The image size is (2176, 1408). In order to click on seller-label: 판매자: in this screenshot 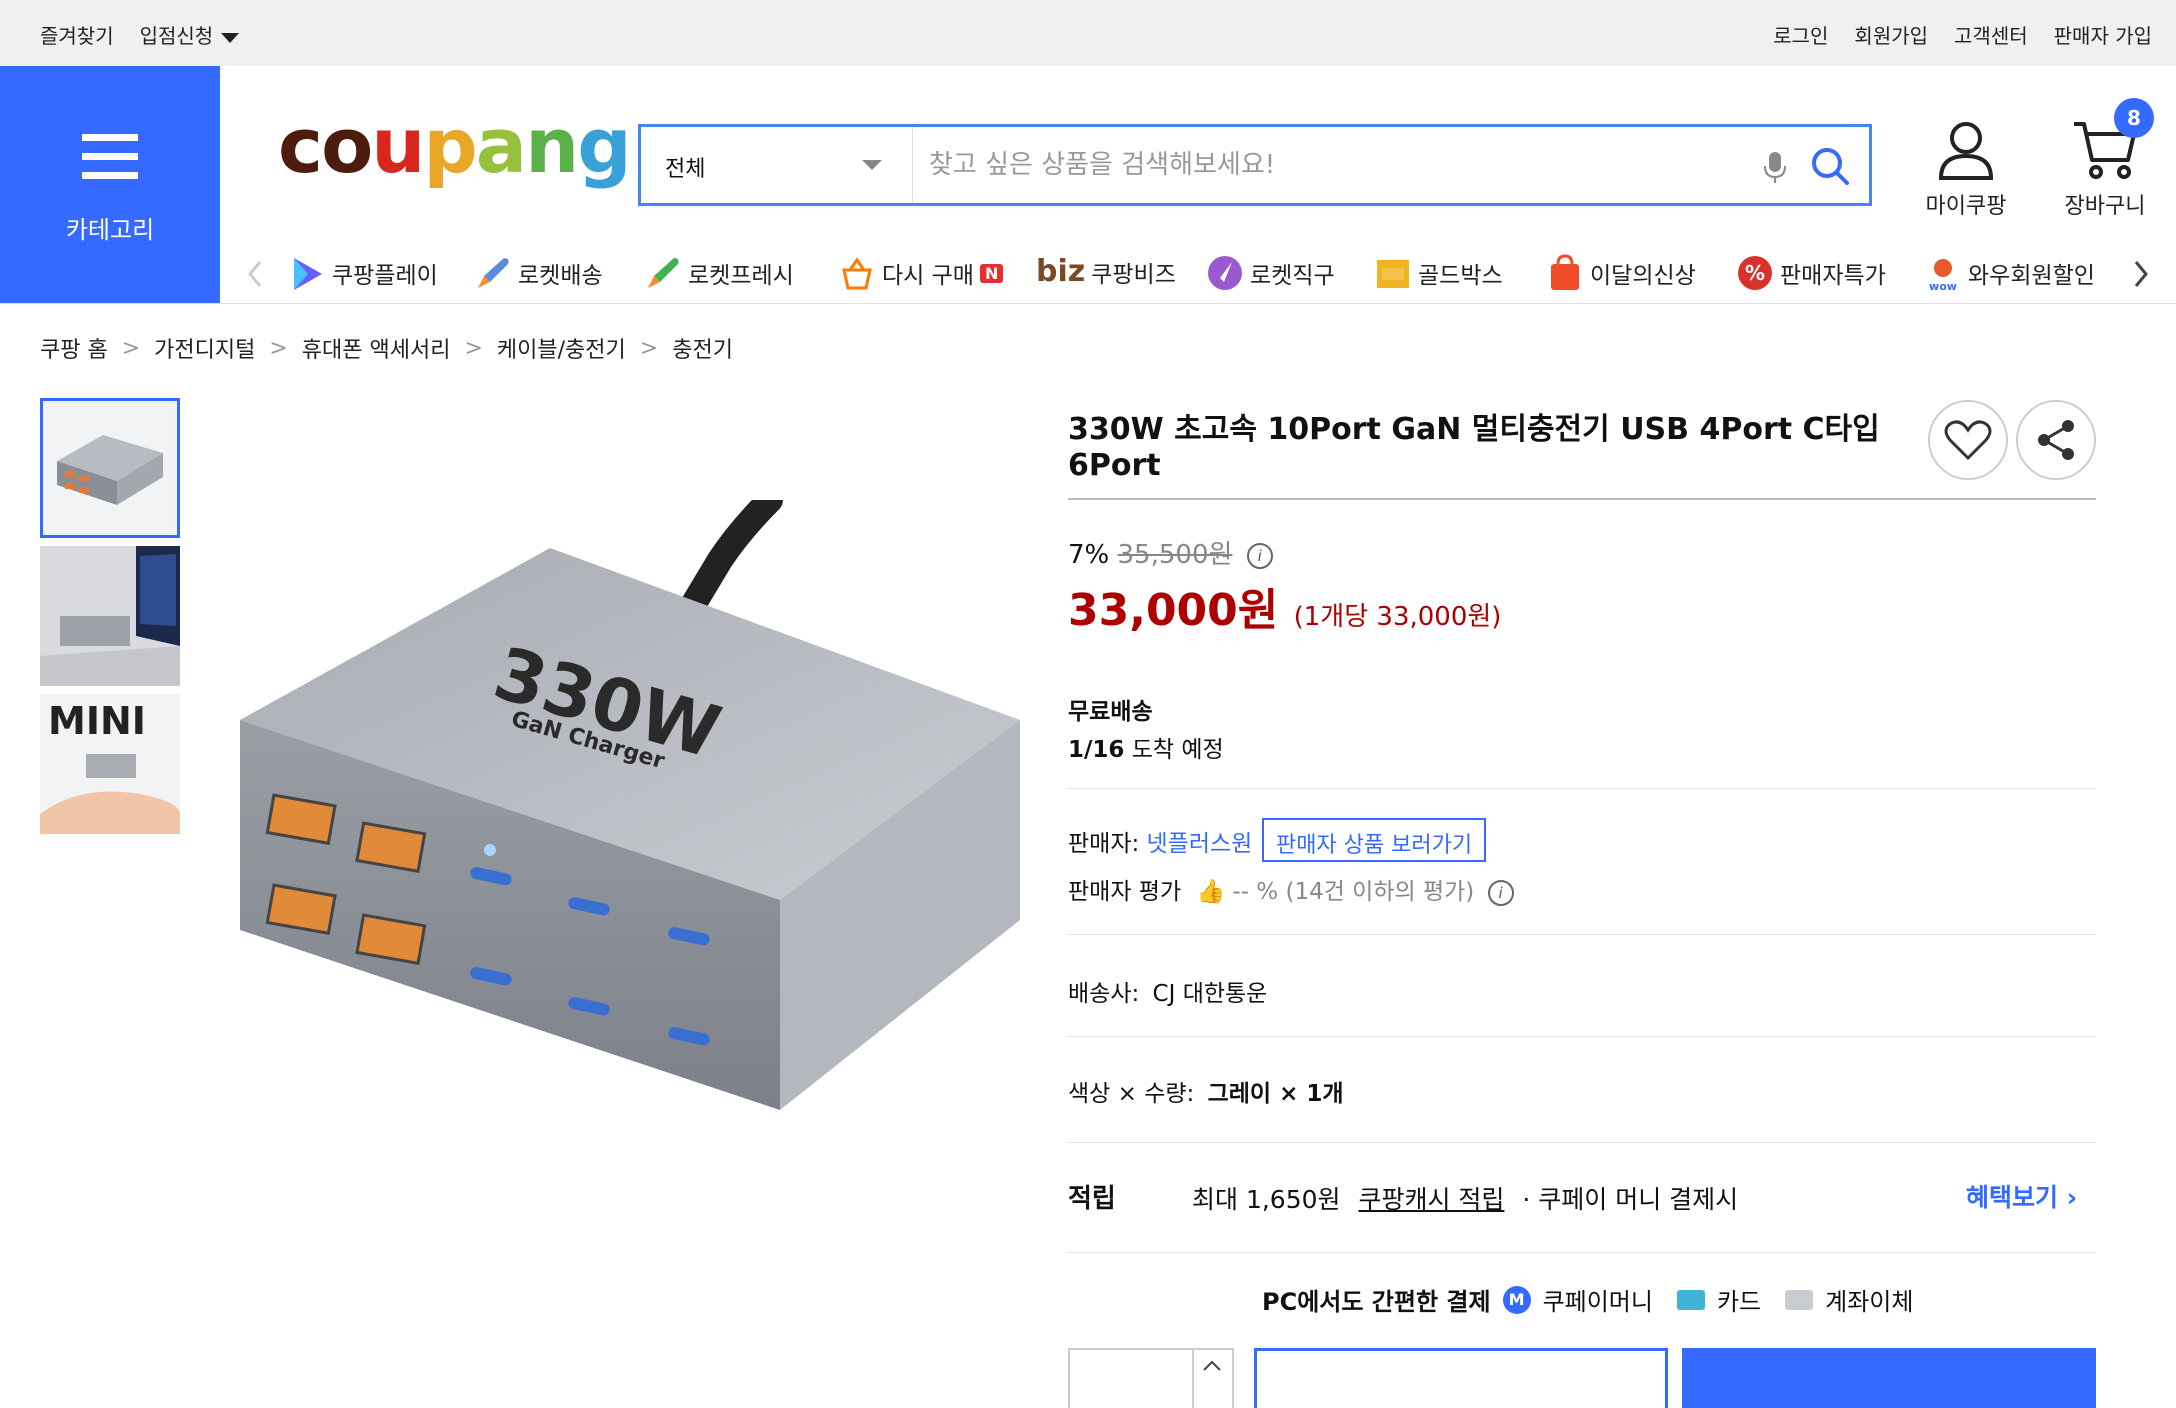, I will do `click(1104, 844)`.